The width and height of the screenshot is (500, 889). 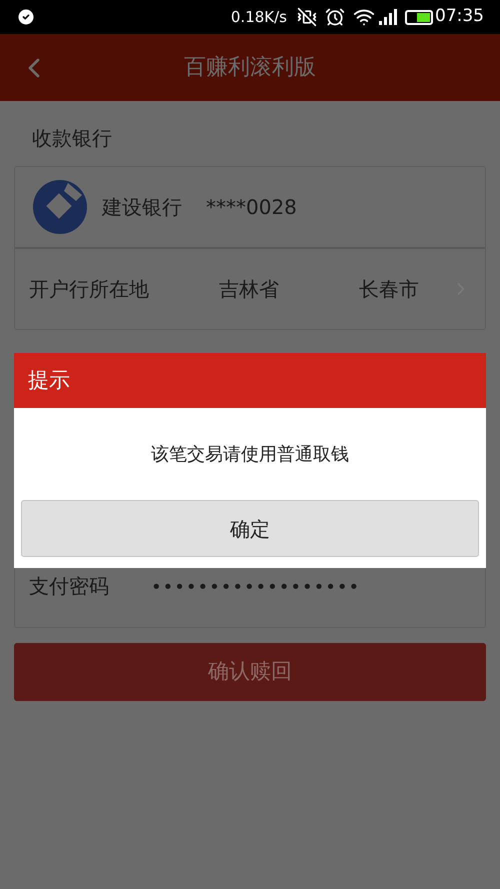 What do you see at coordinates (142, 207) in the screenshot?
I see `bank-name: 建设银行` at bounding box center [142, 207].